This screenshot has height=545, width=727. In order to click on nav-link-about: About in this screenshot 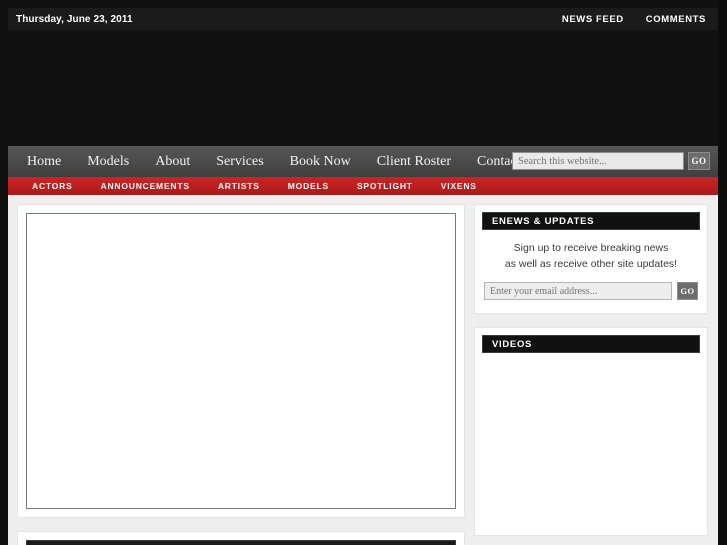, I will do `click(172, 161)`.